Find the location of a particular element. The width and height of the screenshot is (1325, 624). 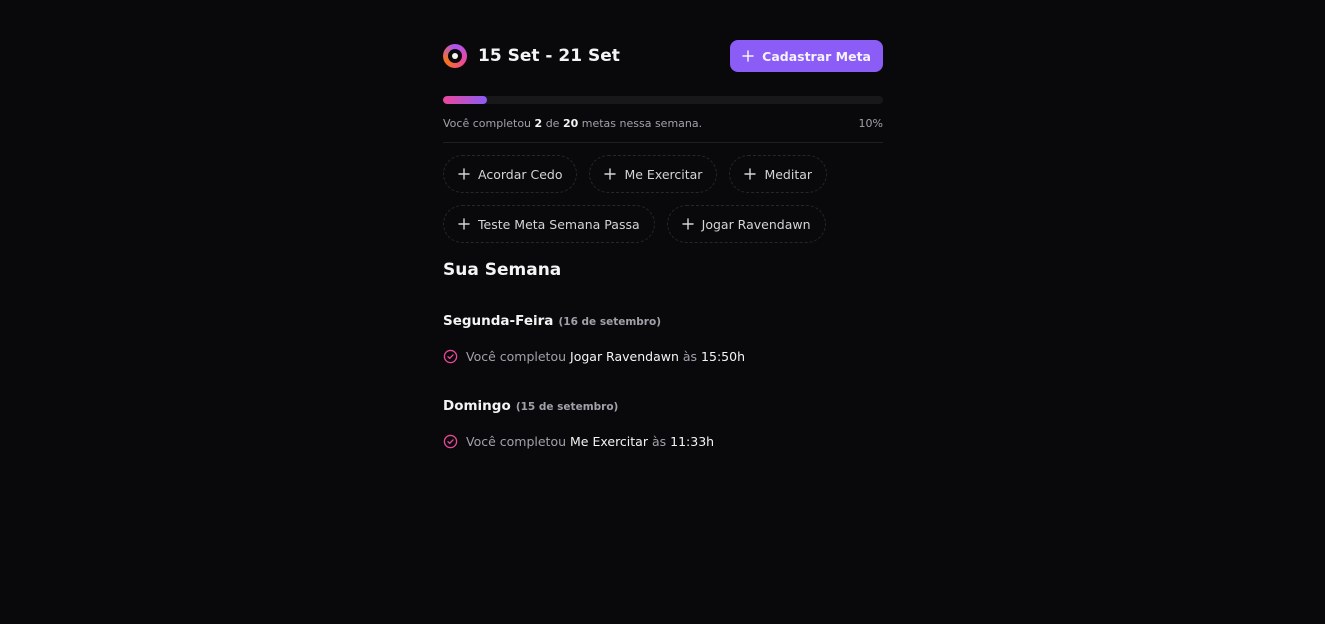

day-weekday: Domingo is located at coordinates (477, 406).